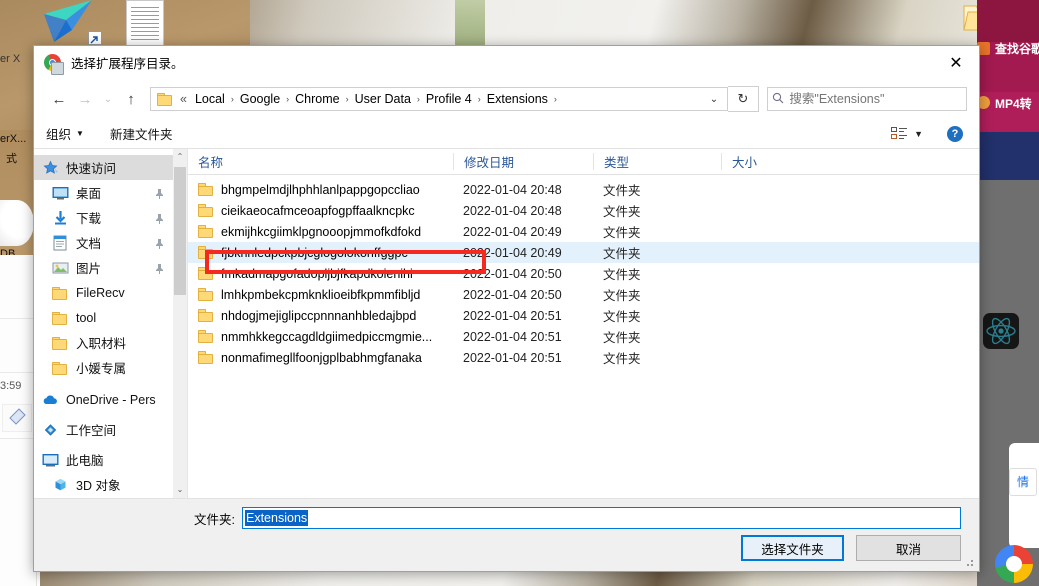 The image size is (1039, 586). I want to click on sidebar-item-xiaoyuan: 小媛专属, so click(103, 367).